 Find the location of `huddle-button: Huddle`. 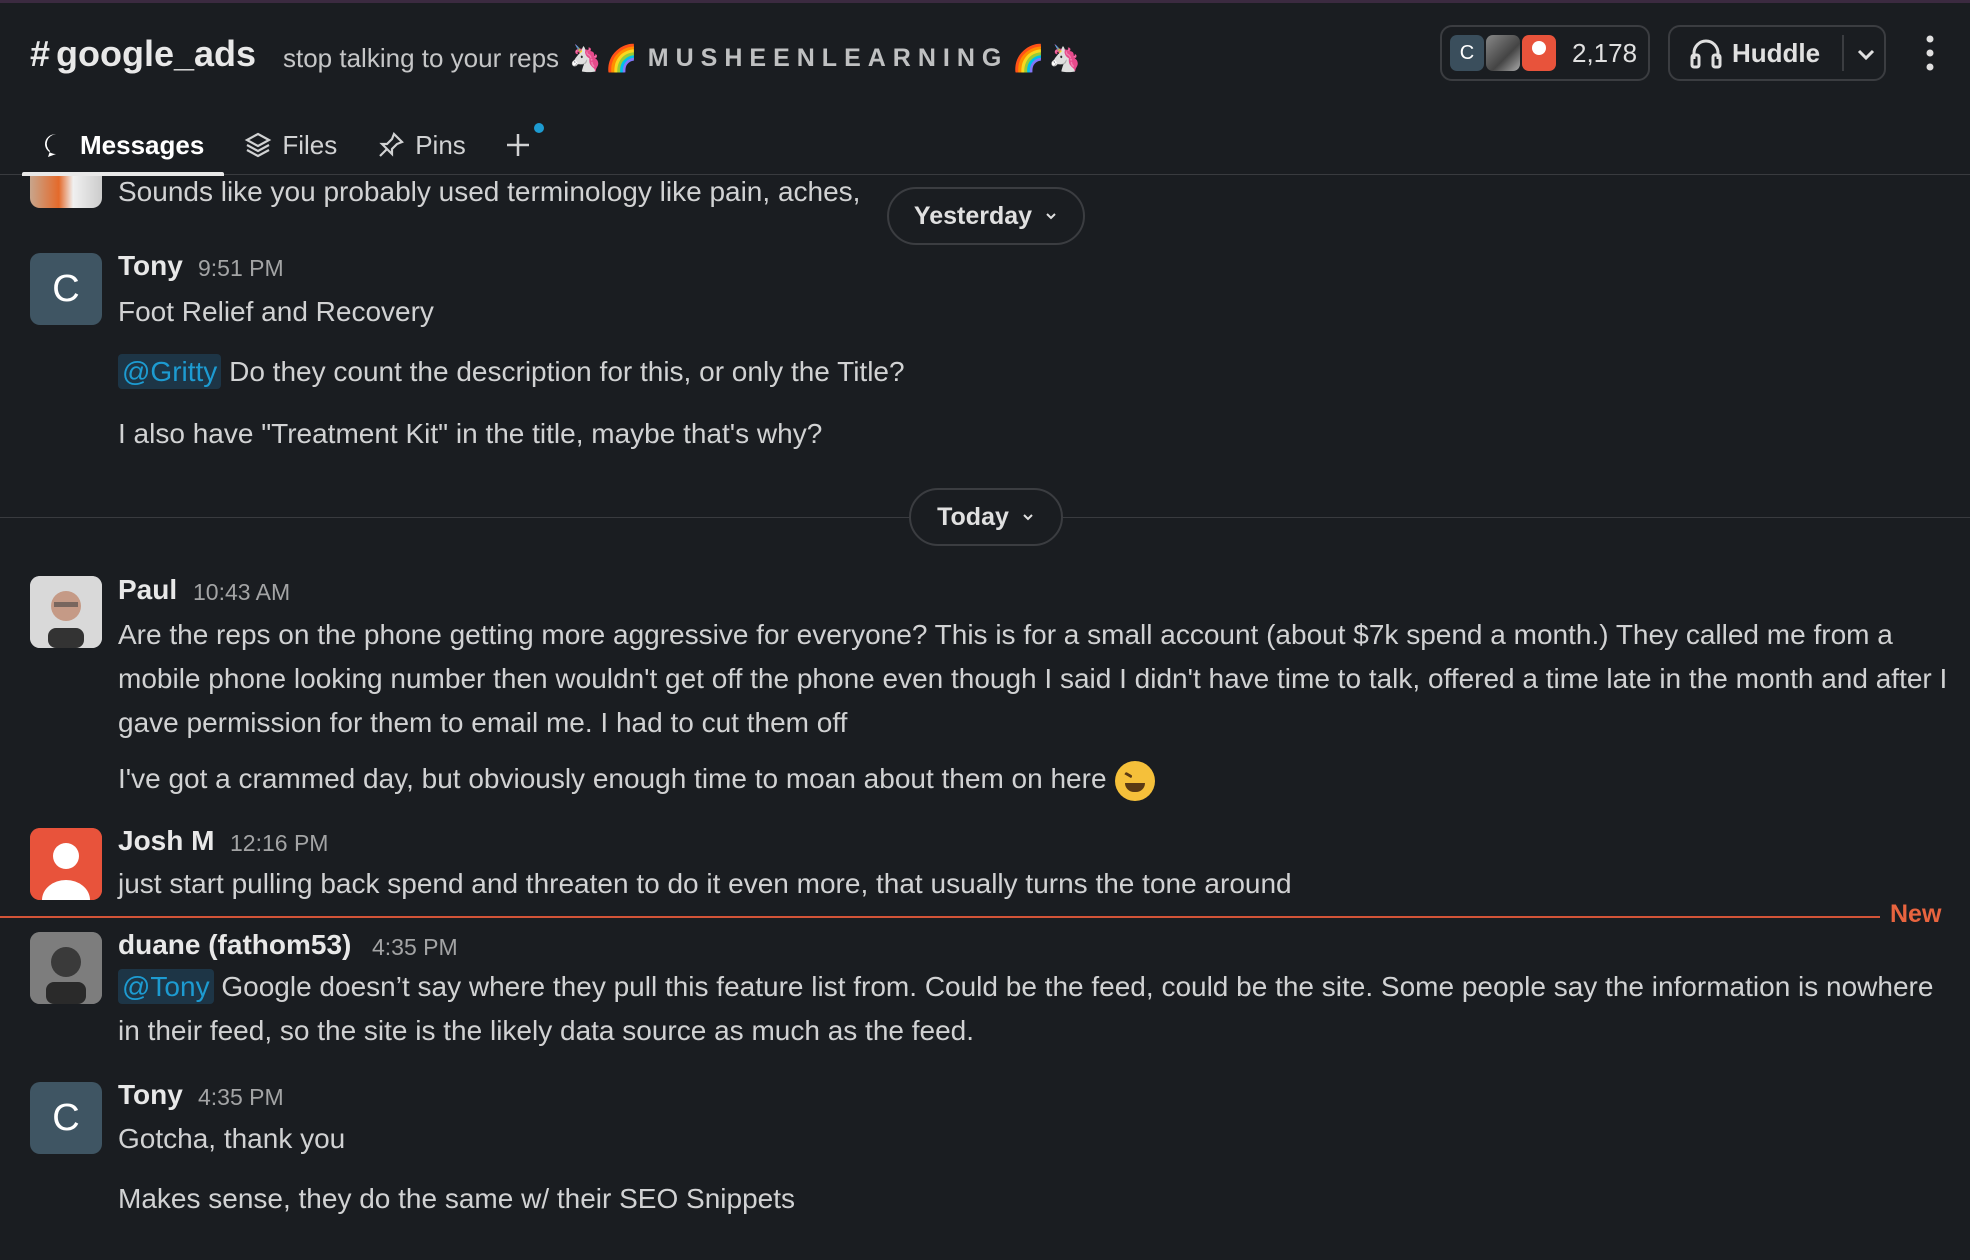

huddle-button: Huddle is located at coordinates (1777, 53).